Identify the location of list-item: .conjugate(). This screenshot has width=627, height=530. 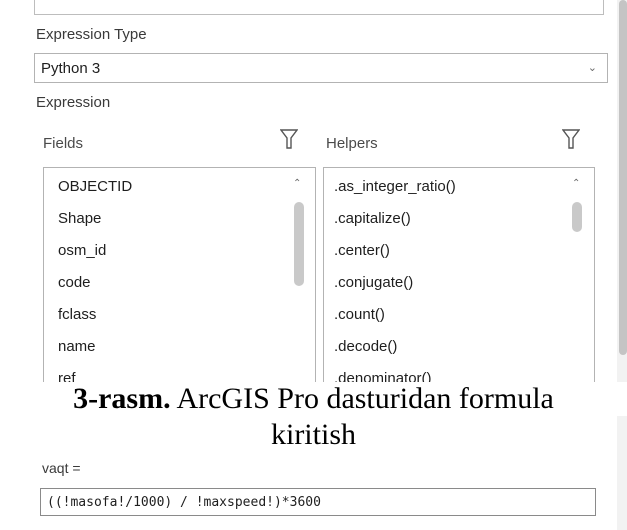
(373, 282).